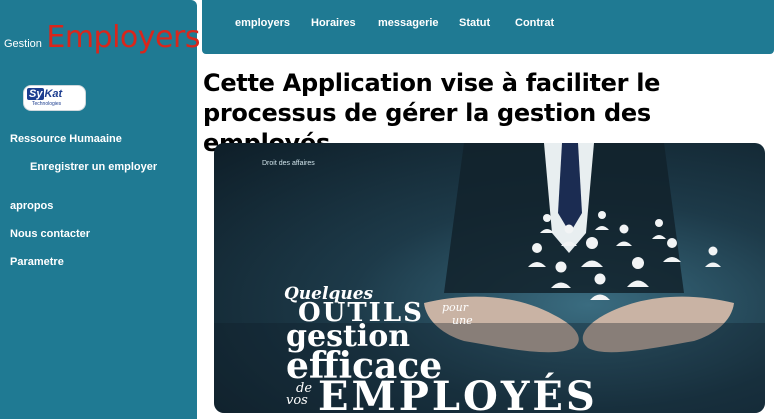 This screenshot has height=419, width=774. Describe the element at coordinates (31, 206) in the screenshot. I see `sidebar-item-apropos: apropos` at that location.